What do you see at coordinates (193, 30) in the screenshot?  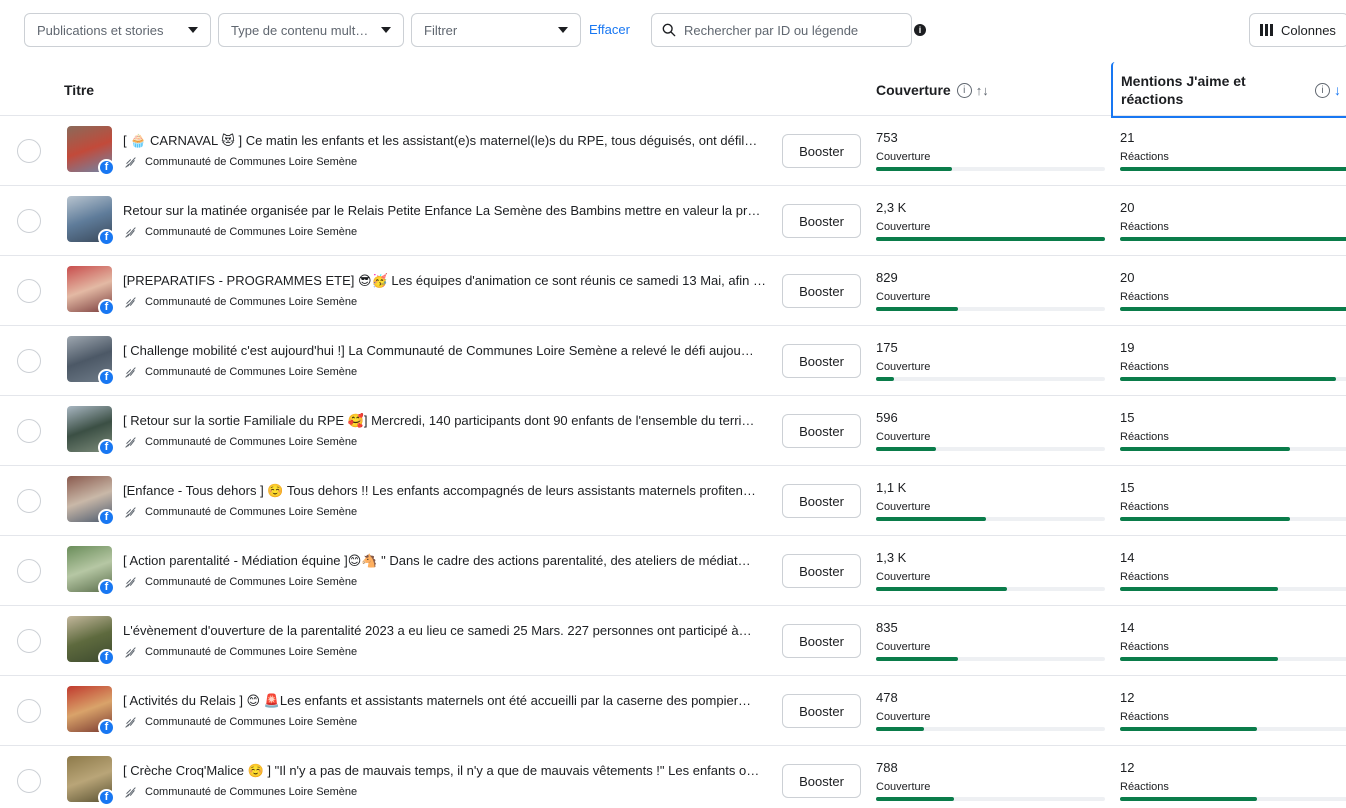 I see `caret-down-icon` at bounding box center [193, 30].